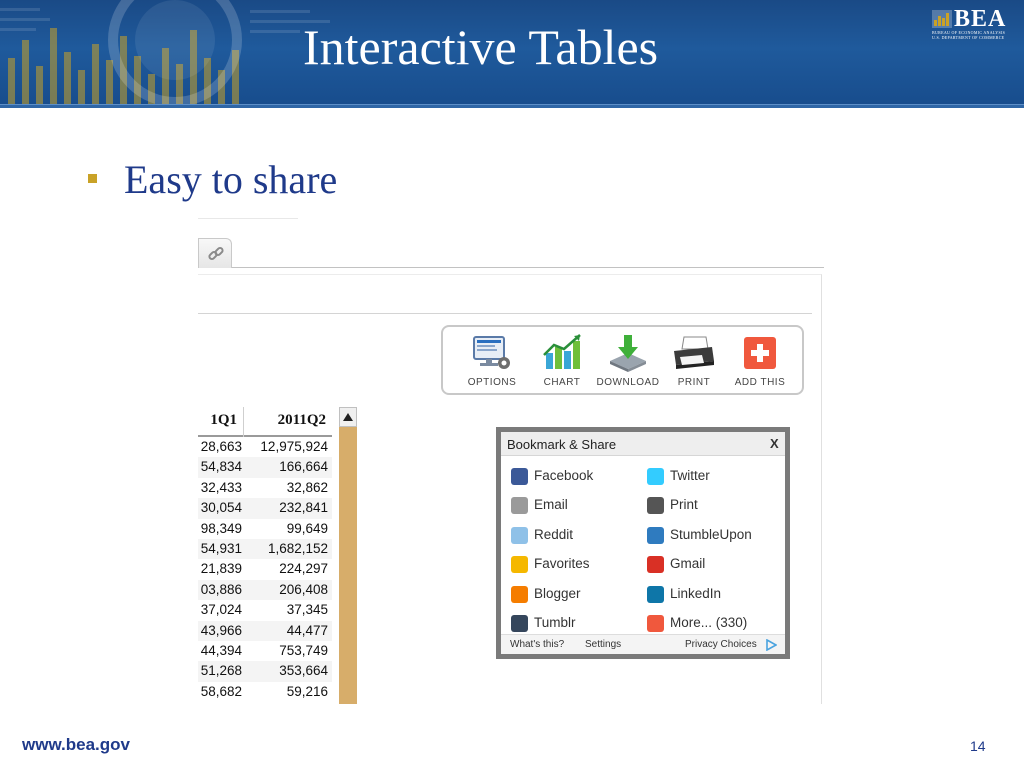  Describe the element at coordinates (307, 528) in the screenshot. I see `table-cell-q2: 99,649` at that location.